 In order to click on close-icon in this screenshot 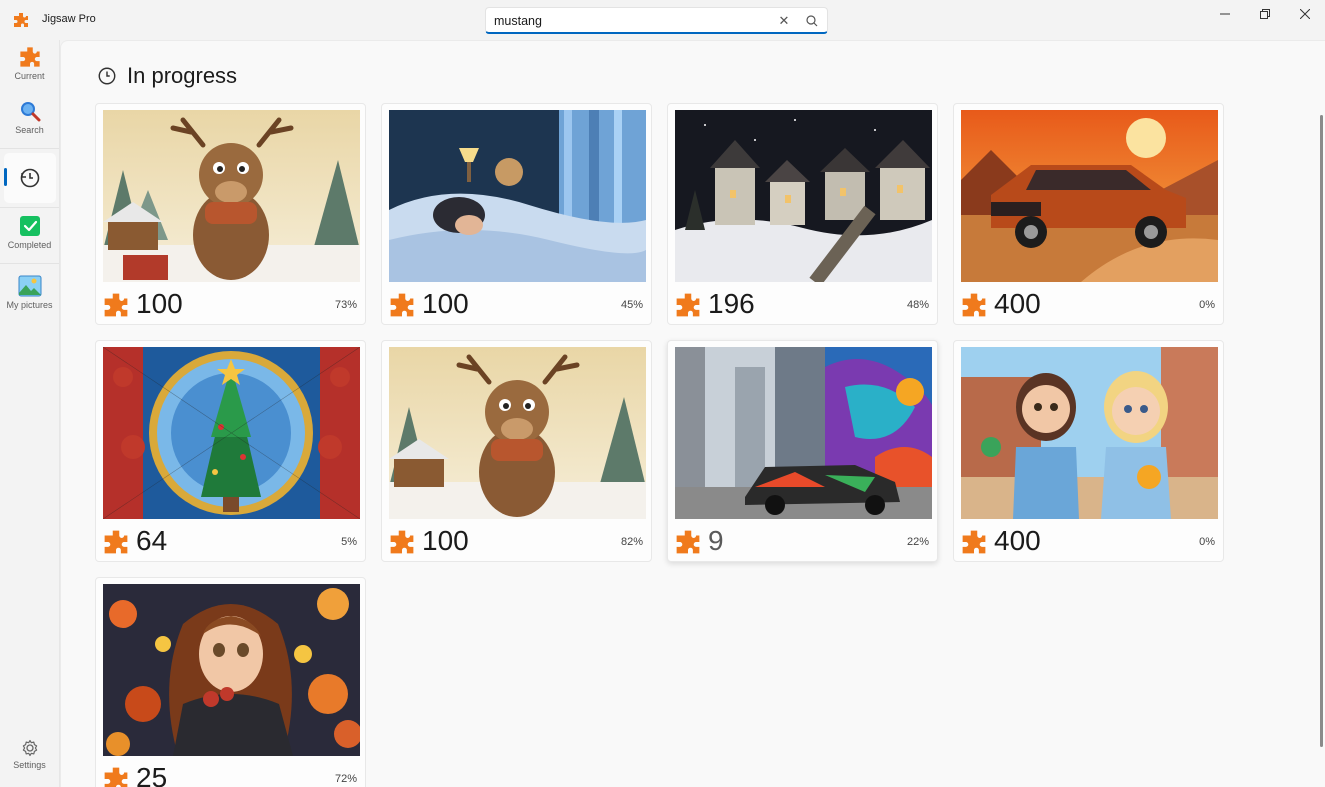, I will do `click(1305, 14)`.